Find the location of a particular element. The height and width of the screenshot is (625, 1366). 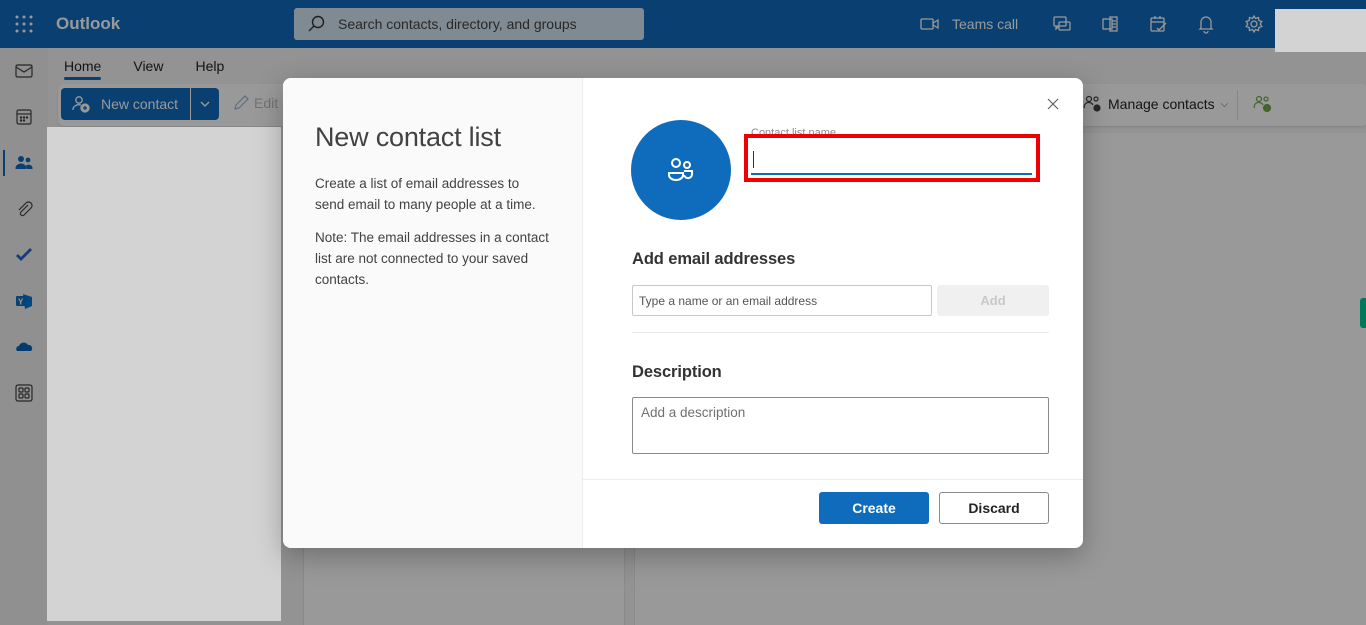

description-heading: Description is located at coordinates (677, 372).